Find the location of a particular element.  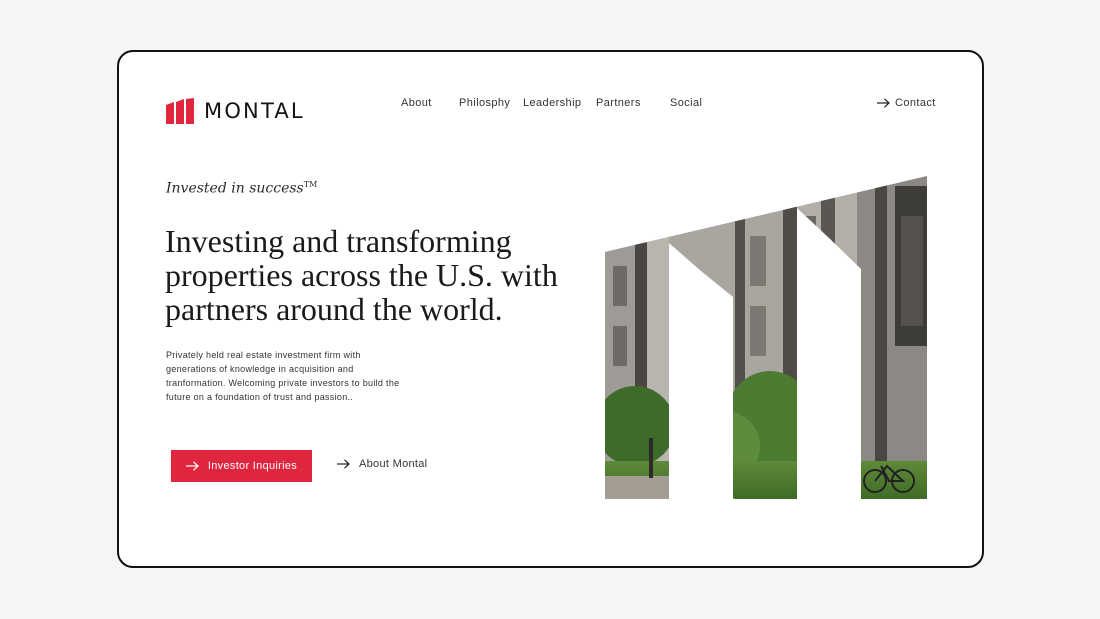

tagline-text: Invested in success is located at coordinates (235, 188).